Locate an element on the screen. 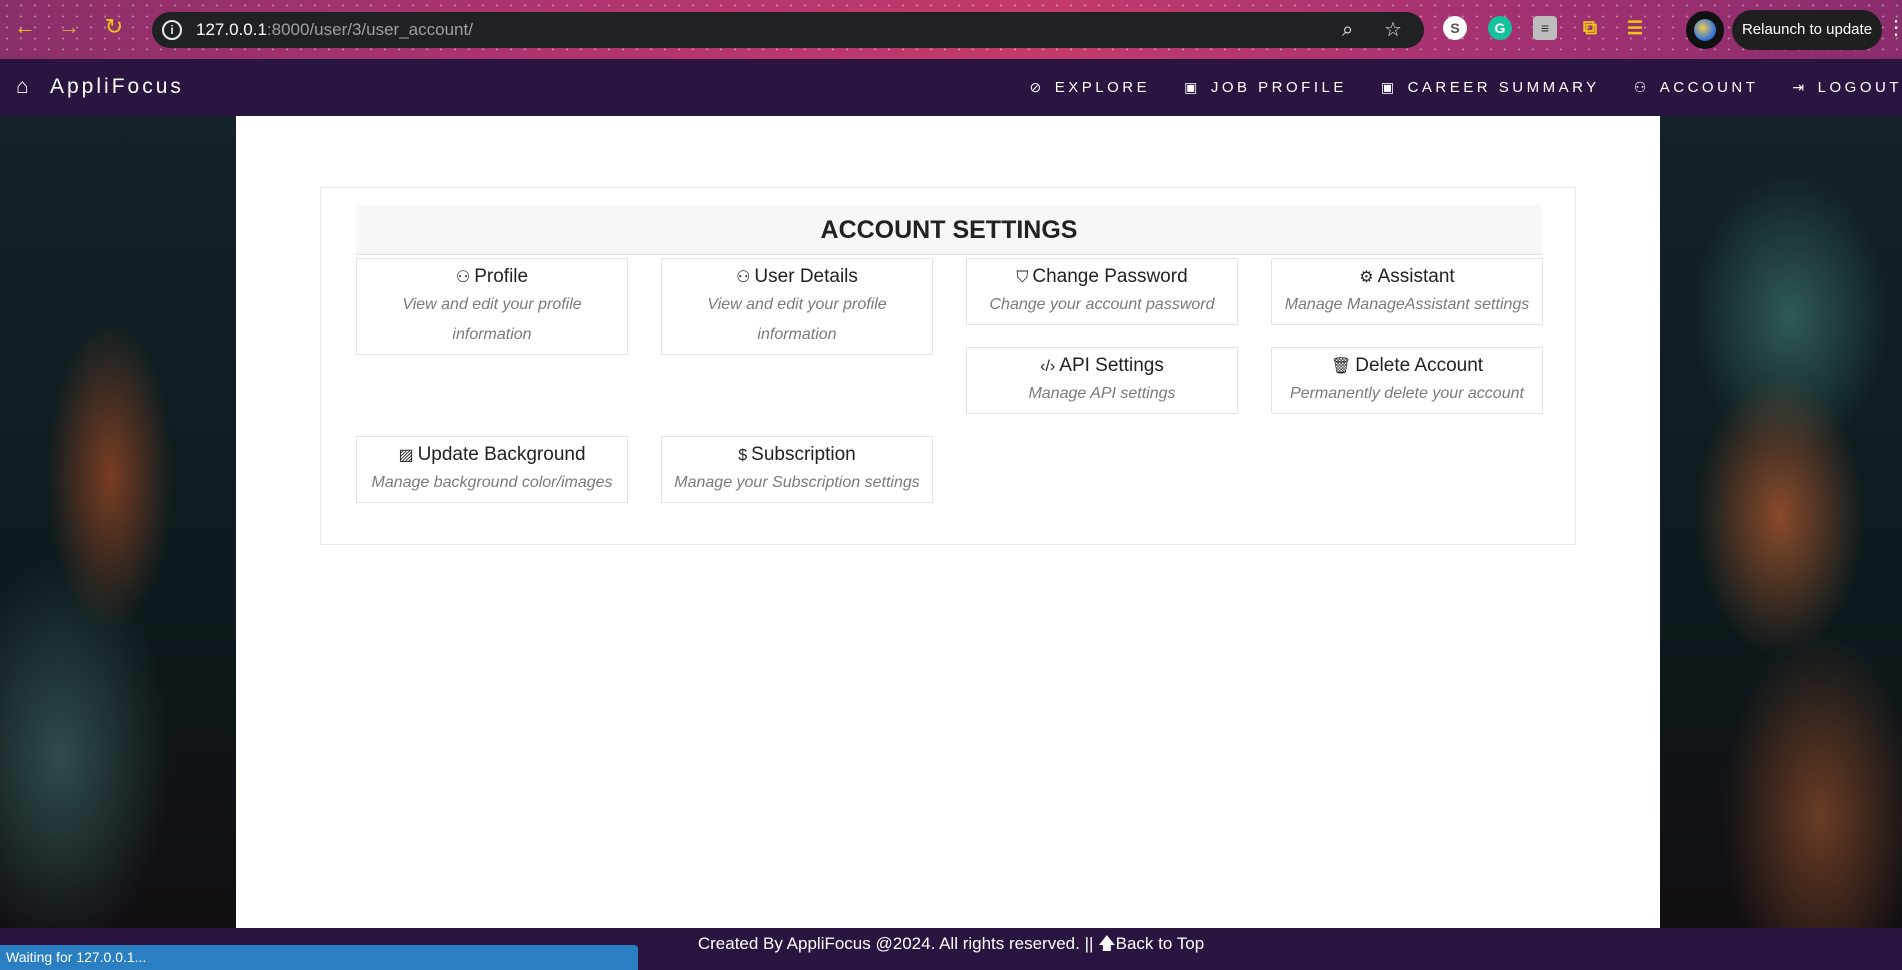 Image resolution: width=1902 pixels, height=970 pixels. tile-title: Profile is located at coordinates (501, 276).